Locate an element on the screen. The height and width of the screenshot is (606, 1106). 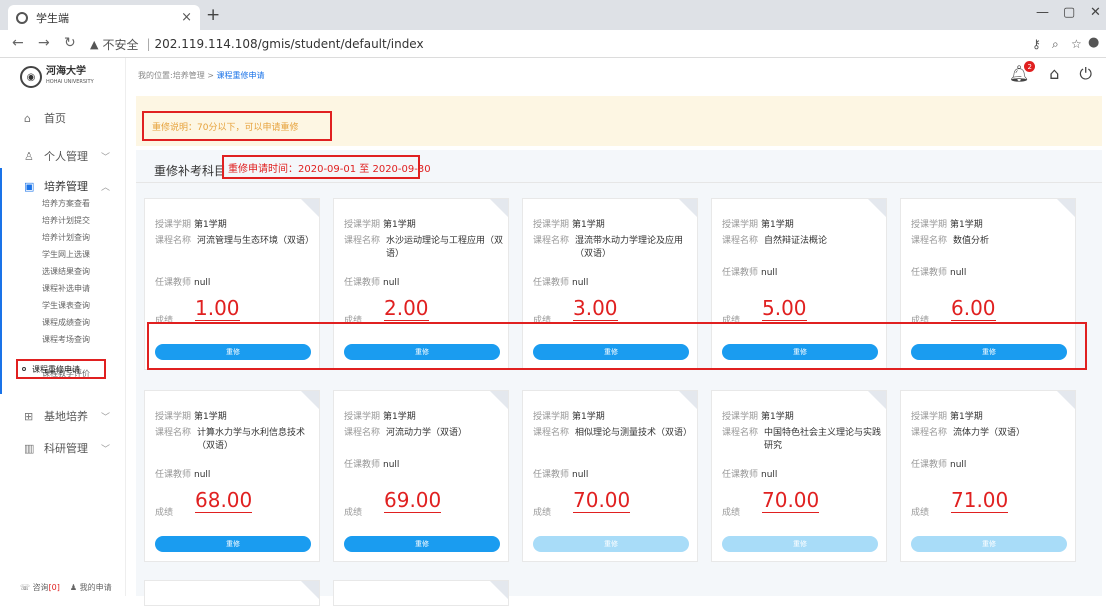
header-icons: 🔔︎ 2 ⌂ ⏻ is located at coordinates (1050, 72).